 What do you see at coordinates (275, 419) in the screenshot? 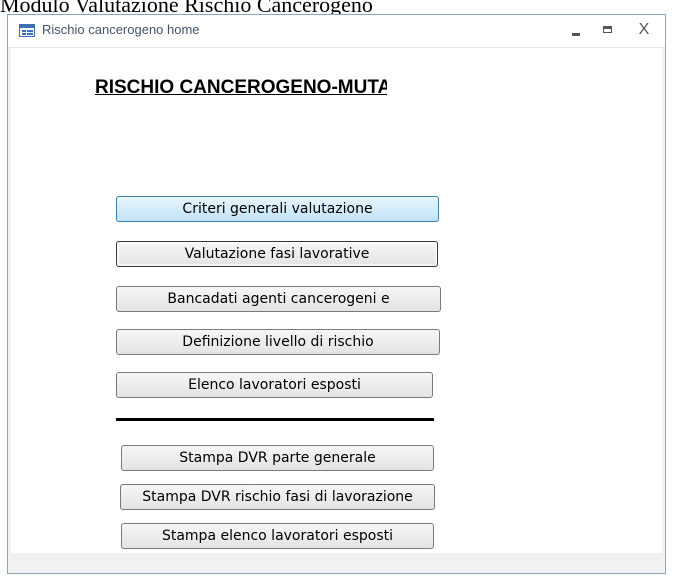
I see `separator-line` at bounding box center [275, 419].